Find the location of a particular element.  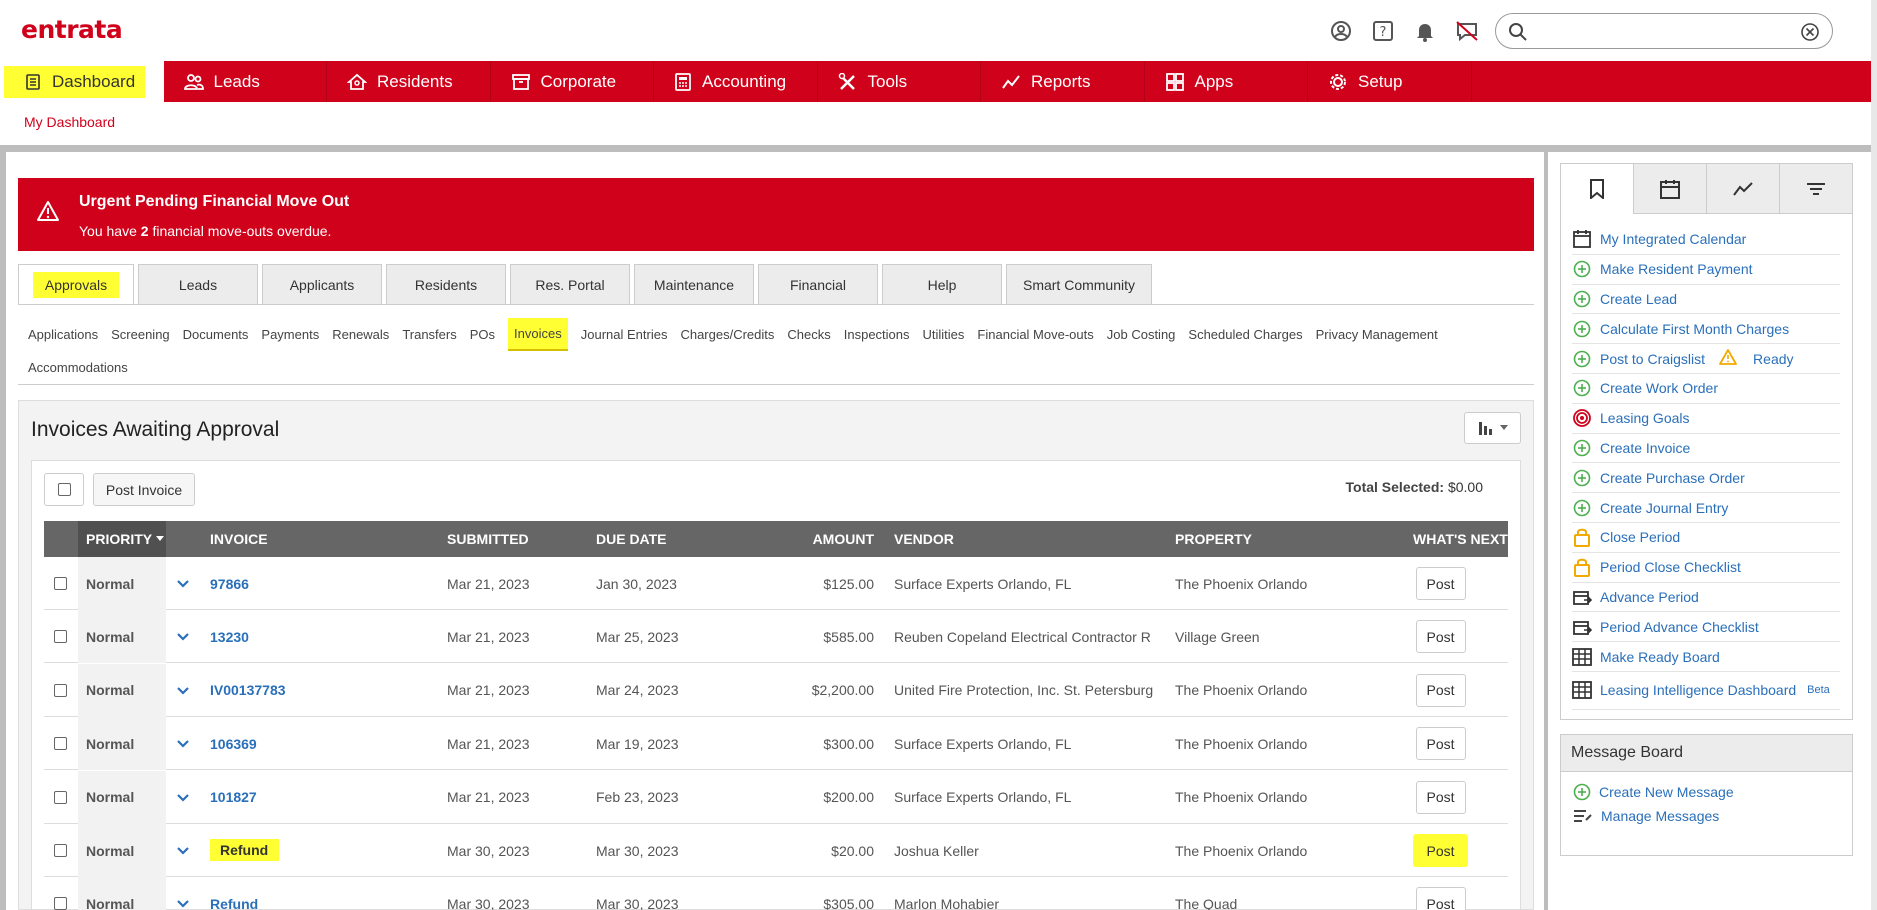

nav-apps: Apps is located at coordinates (1226, 81).